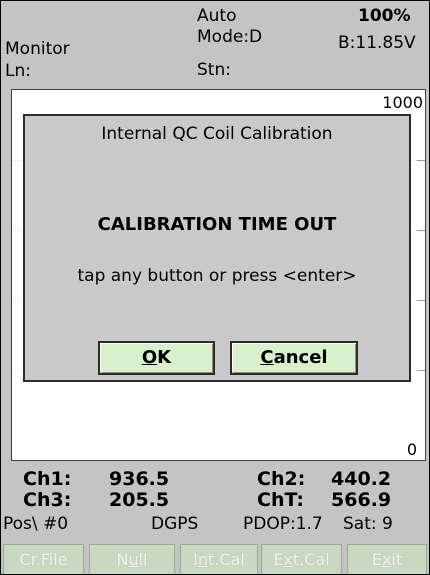 The image size is (430, 575). I want to click on null-label-start: N, so click(122, 559).